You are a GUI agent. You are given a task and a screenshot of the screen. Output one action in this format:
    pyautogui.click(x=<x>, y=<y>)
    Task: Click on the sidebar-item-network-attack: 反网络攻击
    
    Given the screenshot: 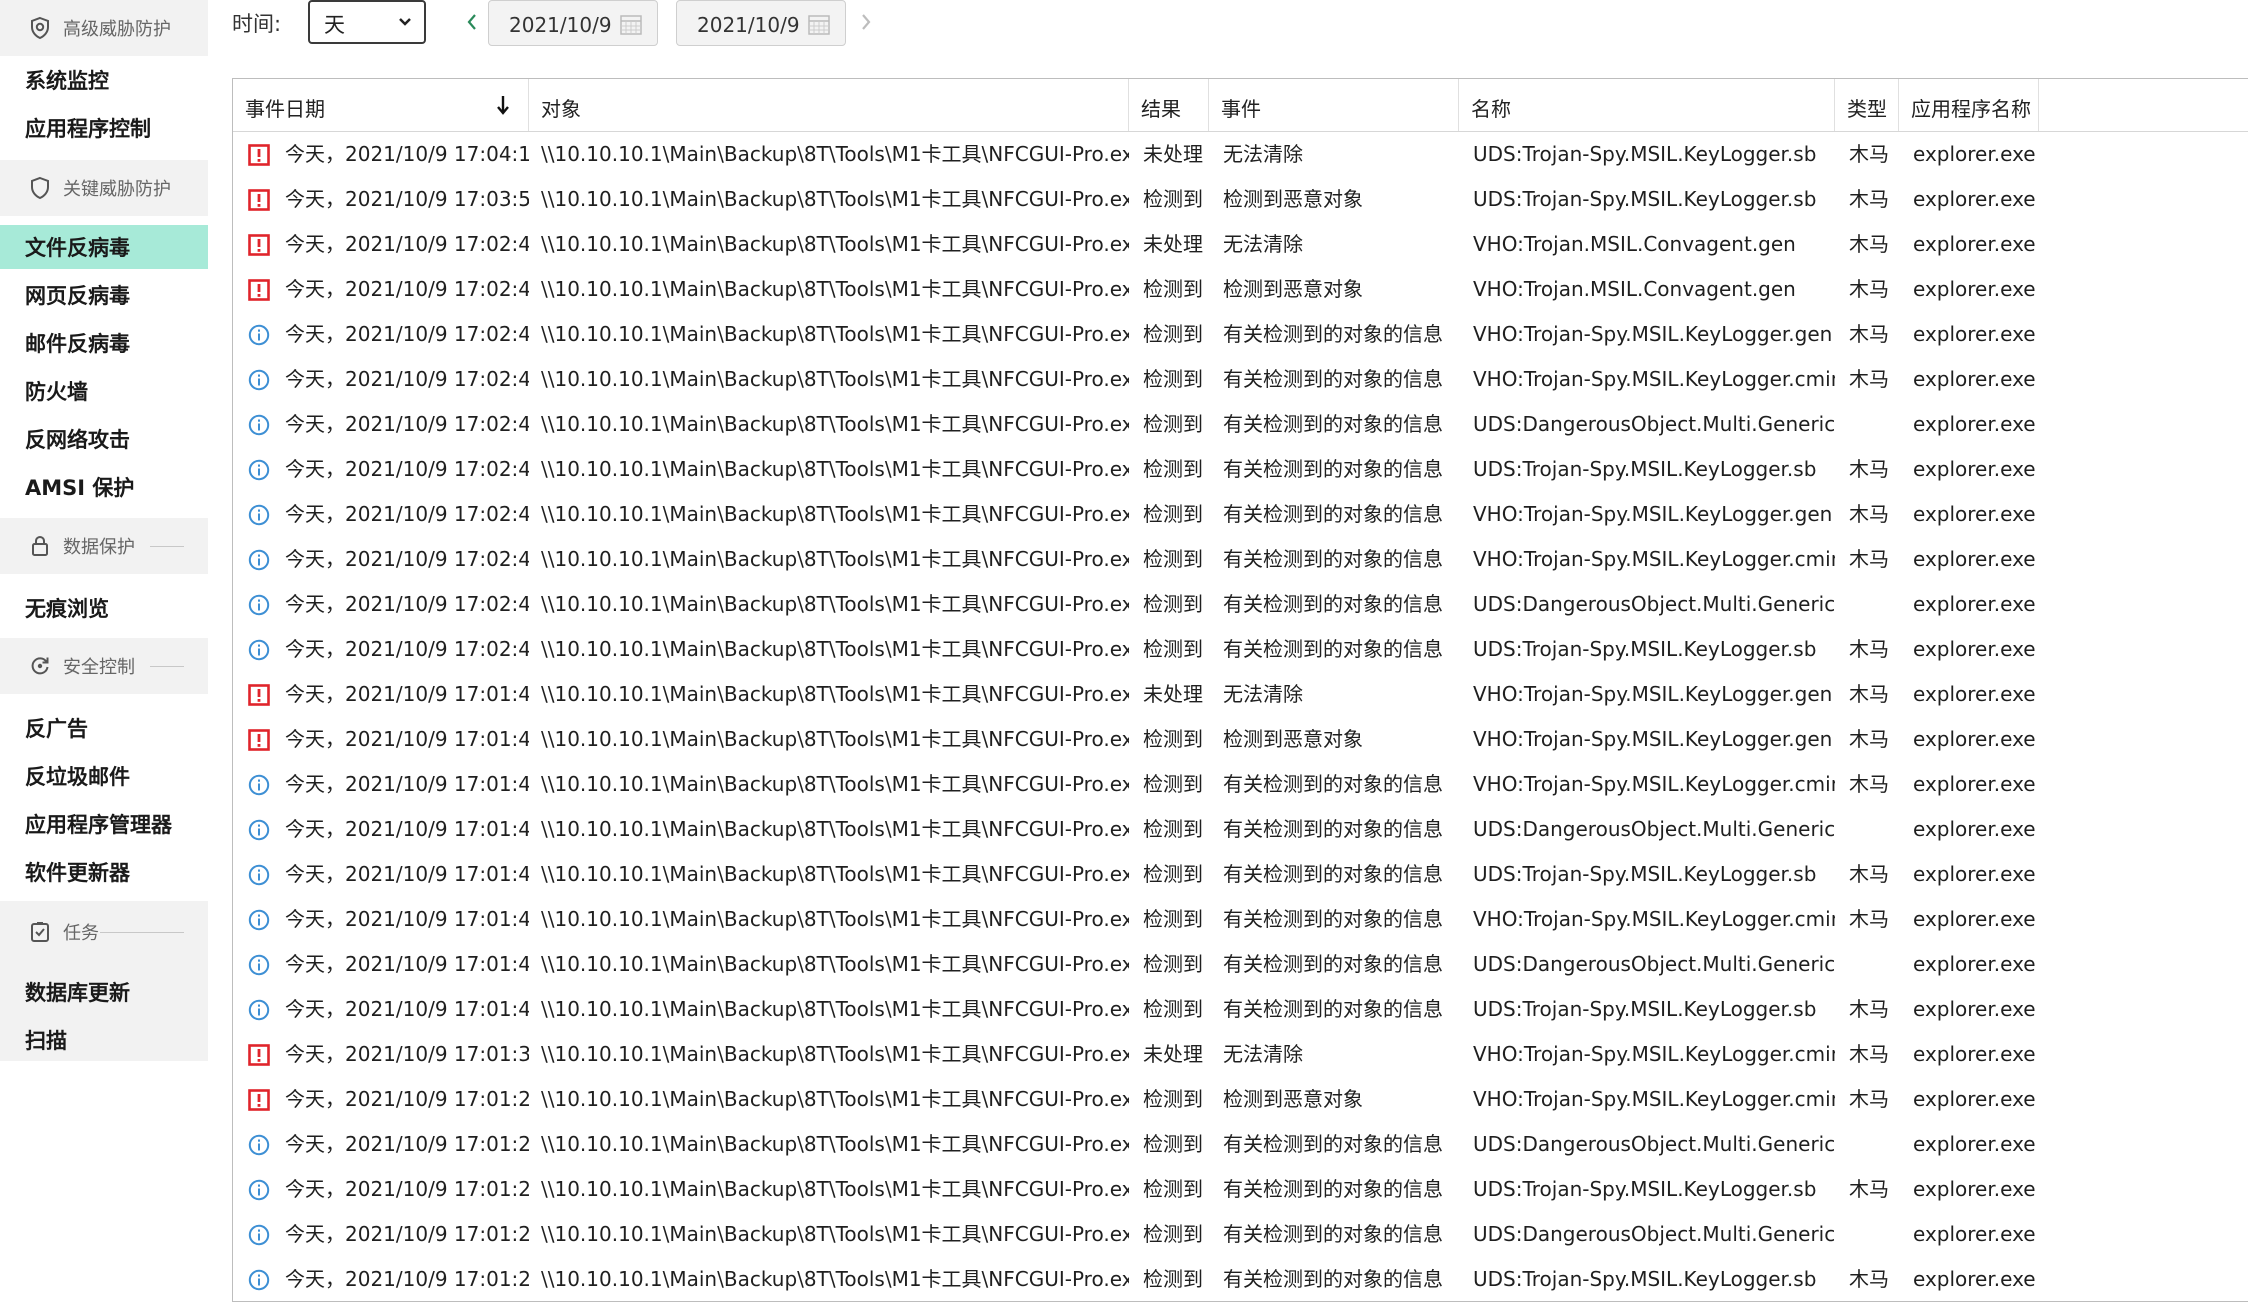 What is the action you would take?
    pyautogui.click(x=104, y=439)
    